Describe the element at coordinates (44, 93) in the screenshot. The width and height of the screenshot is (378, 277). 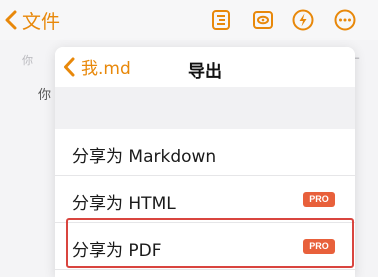
I see `document-body-text: 你` at that location.